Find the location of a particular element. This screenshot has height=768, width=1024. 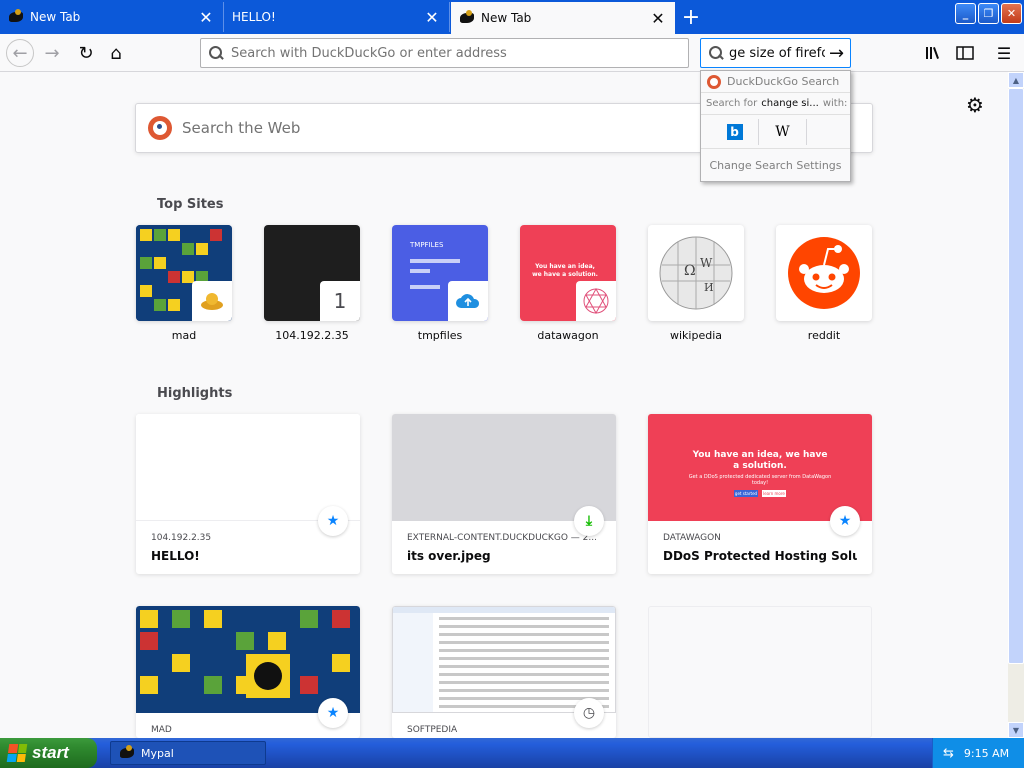

search-for-suffix: with: is located at coordinates (835, 103).